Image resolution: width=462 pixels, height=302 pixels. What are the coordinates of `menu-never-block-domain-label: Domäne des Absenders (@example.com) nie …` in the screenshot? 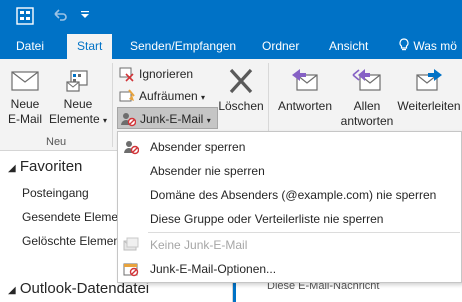 It's located at (293, 195).